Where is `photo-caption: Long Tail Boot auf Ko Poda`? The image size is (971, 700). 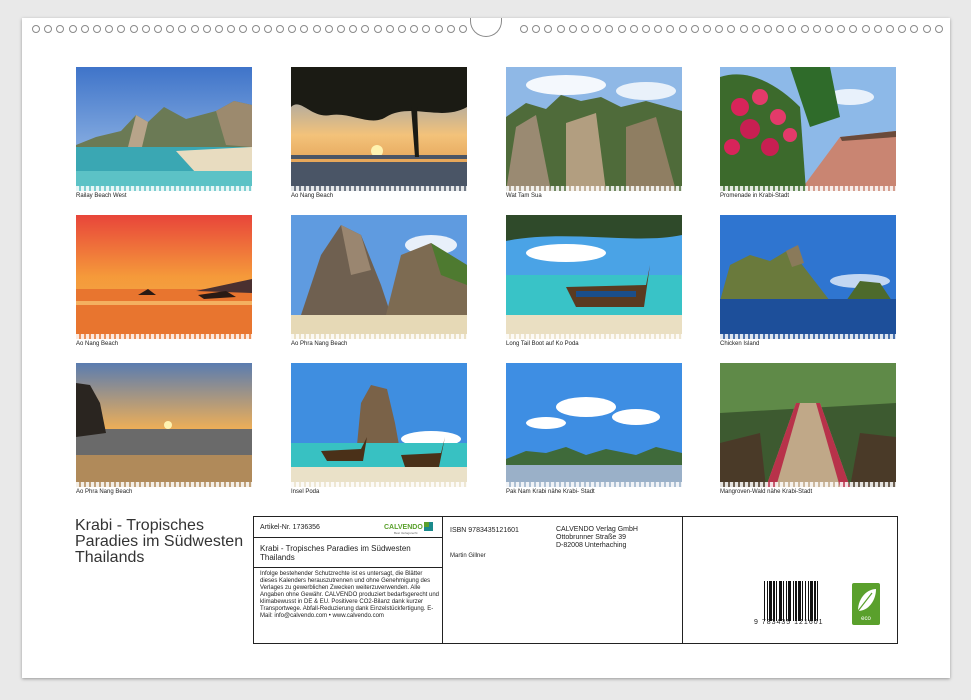 photo-caption: Long Tail Boot auf Ko Poda is located at coordinates (542, 344).